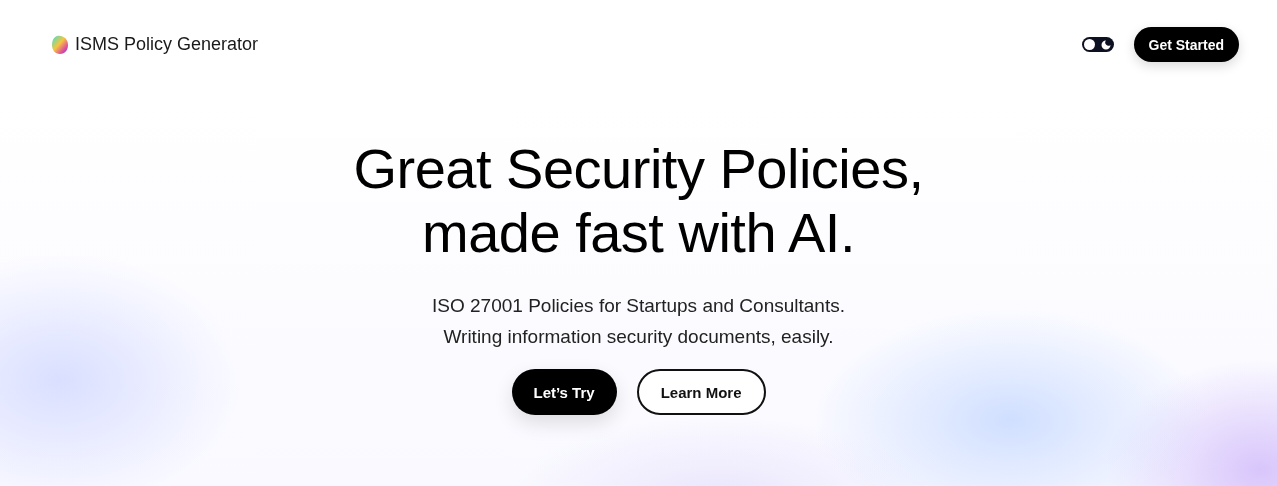 The height and width of the screenshot is (486, 1277). Describe the element at coordinates (60, 44) in the screenshot. I see `logo-icon` at that location.